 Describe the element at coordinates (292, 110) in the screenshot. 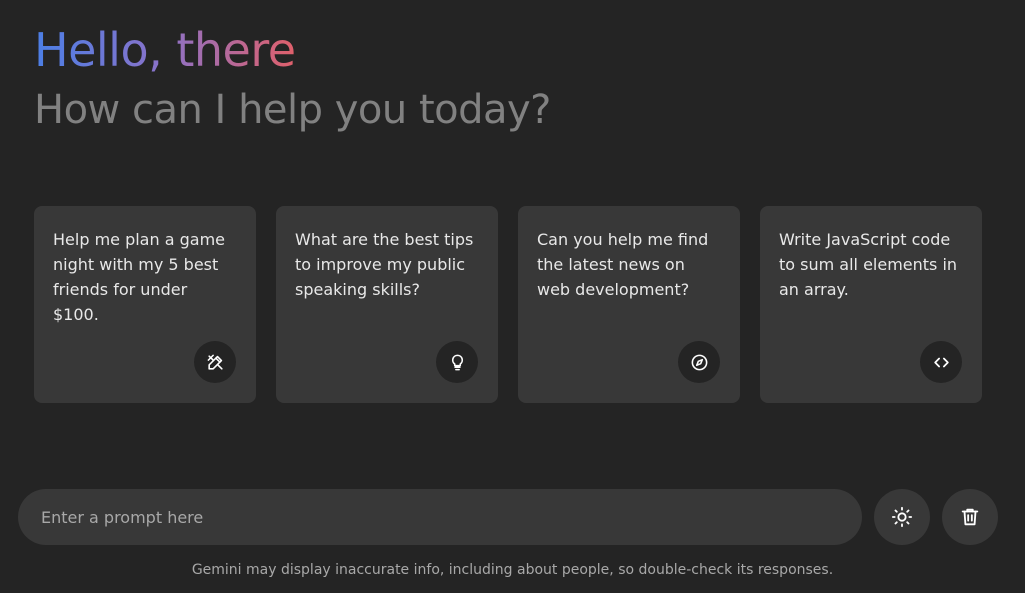

I see `greeting-subtitle: How can I help you today?` at that location.